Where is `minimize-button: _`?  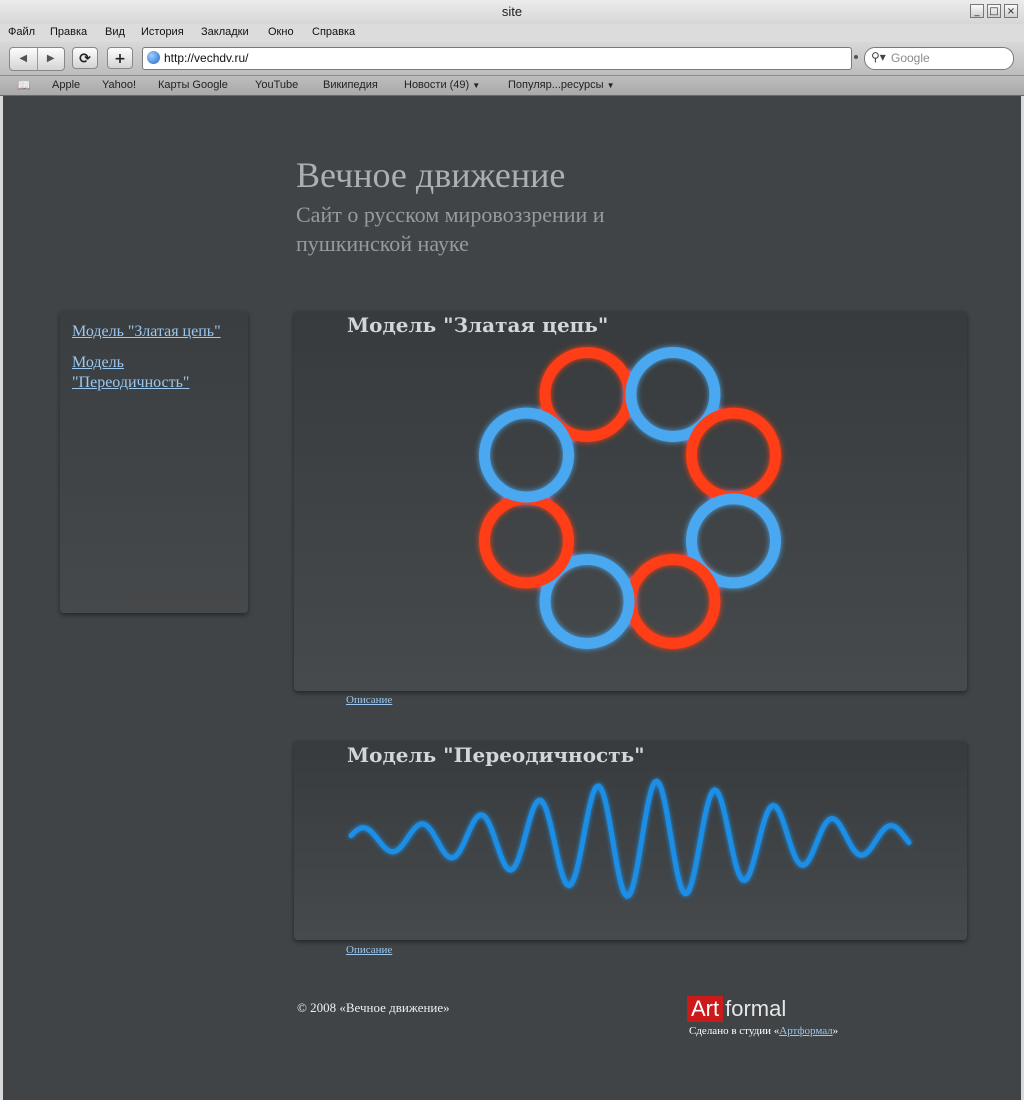 minimize-button: _ is located at coordinates (977, 11).